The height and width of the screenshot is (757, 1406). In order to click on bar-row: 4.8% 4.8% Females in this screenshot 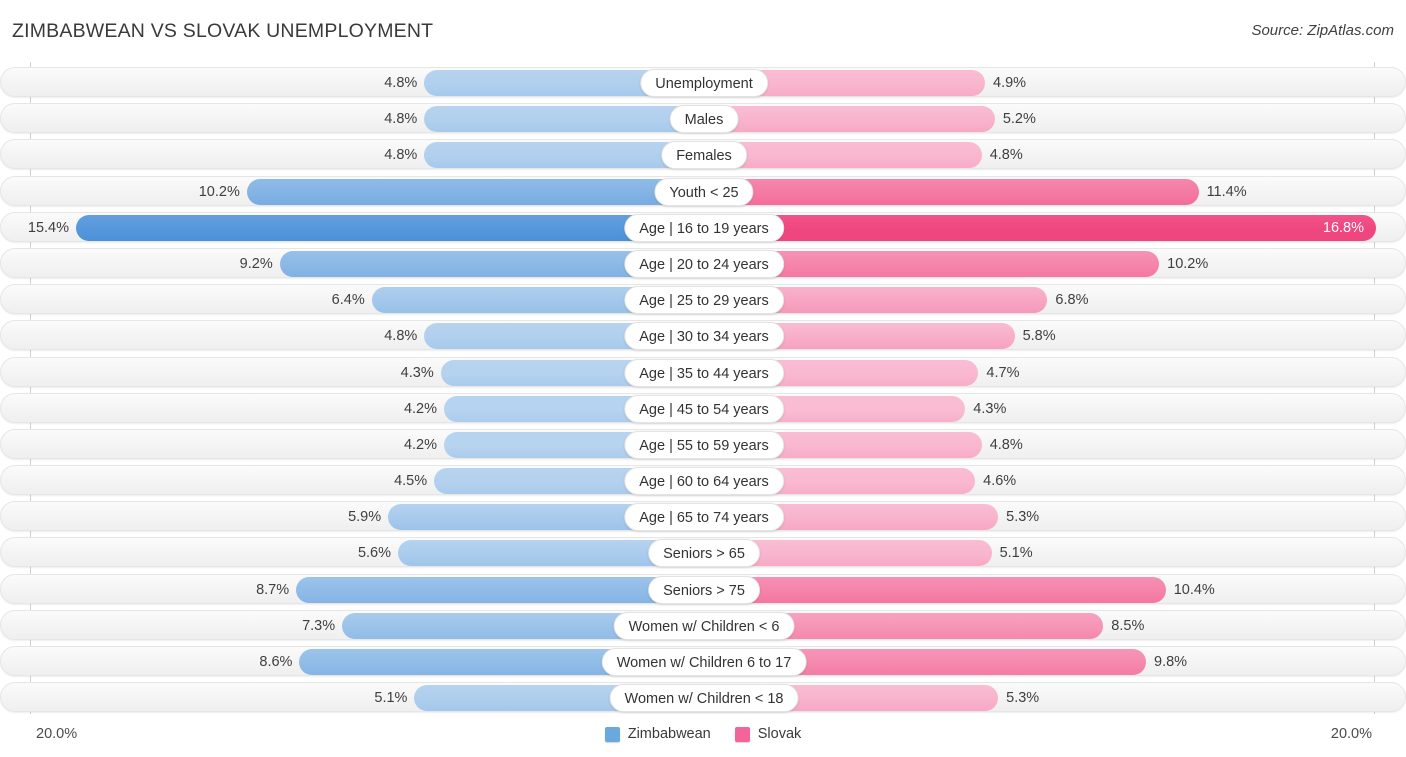, I will do `click(703, 154)`.